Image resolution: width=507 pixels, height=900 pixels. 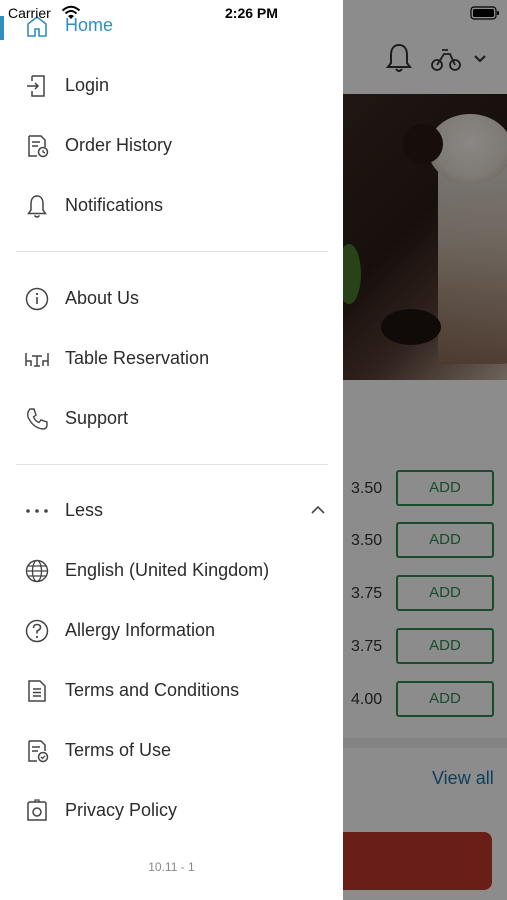 I want to click on drawer-item-label: Terms of Use, so click(x=118, y=750).